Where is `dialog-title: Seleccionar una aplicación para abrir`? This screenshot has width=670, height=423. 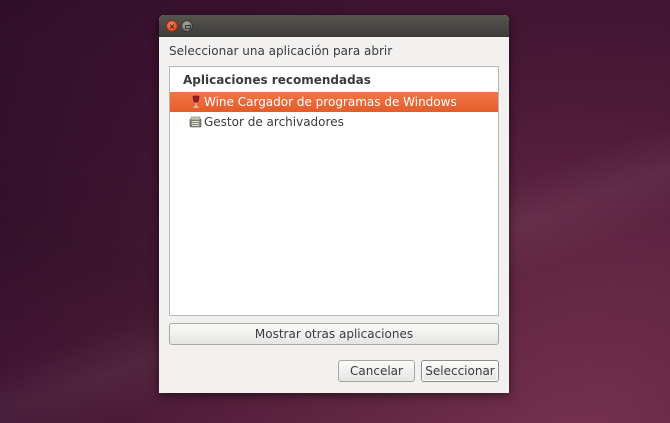 dialog-title: Seleccionar una aplicación para abrir is located at coordinates (281, 51).